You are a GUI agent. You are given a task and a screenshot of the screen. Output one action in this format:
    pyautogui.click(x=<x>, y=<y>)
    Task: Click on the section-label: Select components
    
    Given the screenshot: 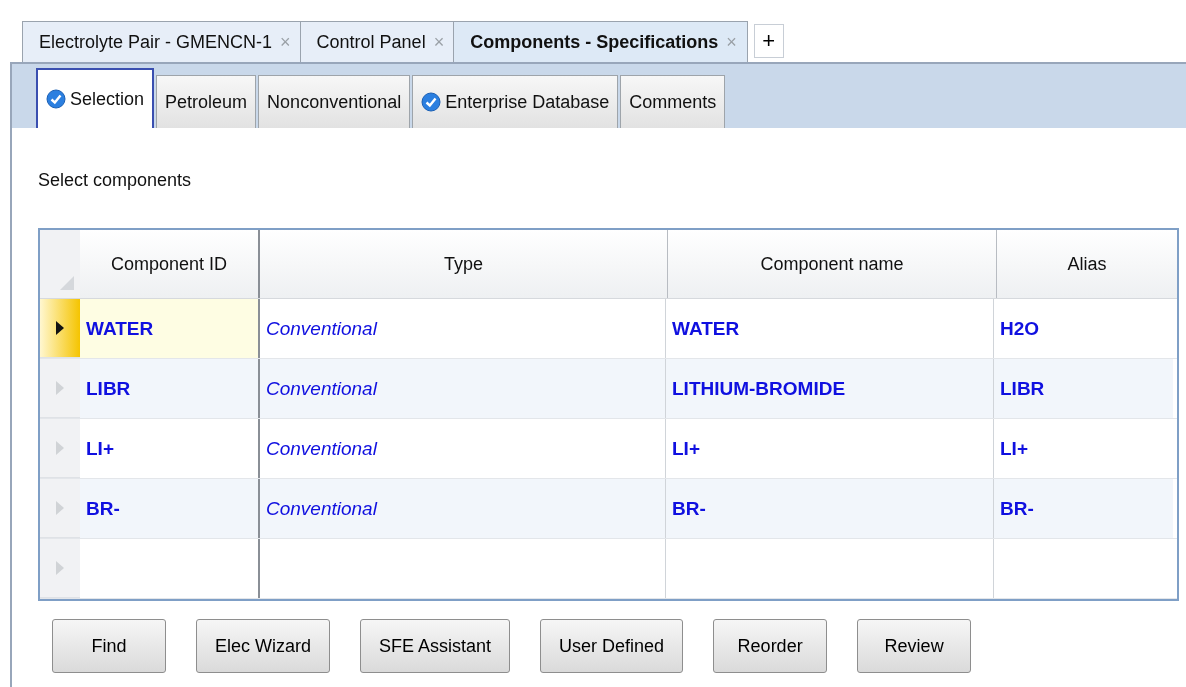 What is the action you would take?
    pyautogui.click(x=115, y=180)
    